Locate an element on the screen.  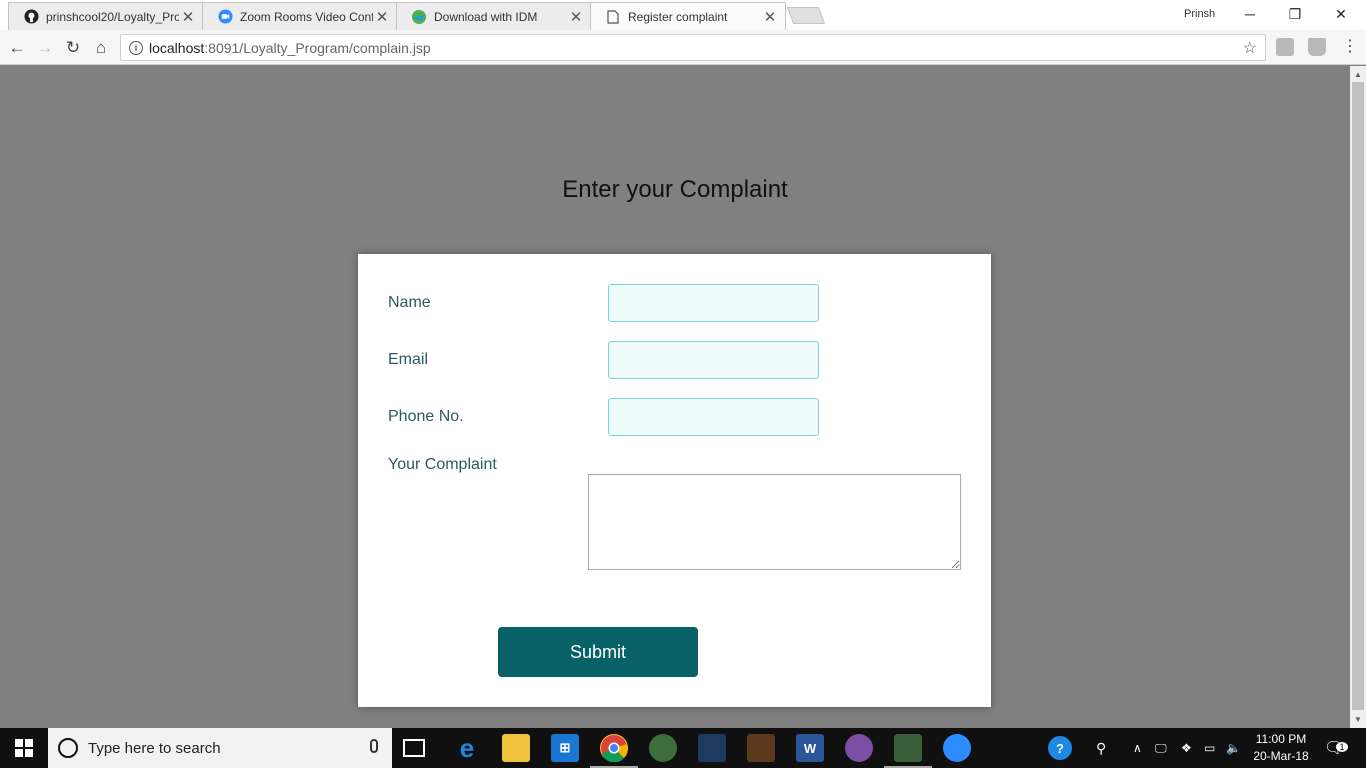
url-host: localhost is located at coordinates (177, 47).